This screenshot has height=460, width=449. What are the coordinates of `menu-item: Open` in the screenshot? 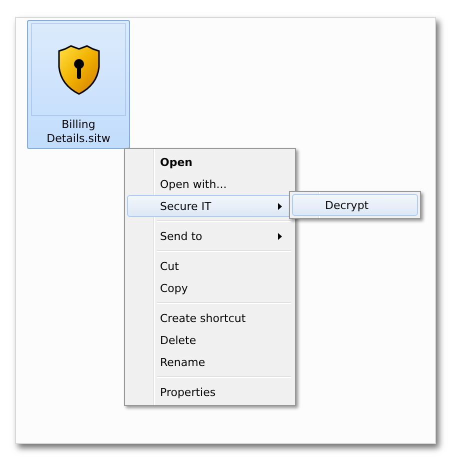 It's located at (210, 162).